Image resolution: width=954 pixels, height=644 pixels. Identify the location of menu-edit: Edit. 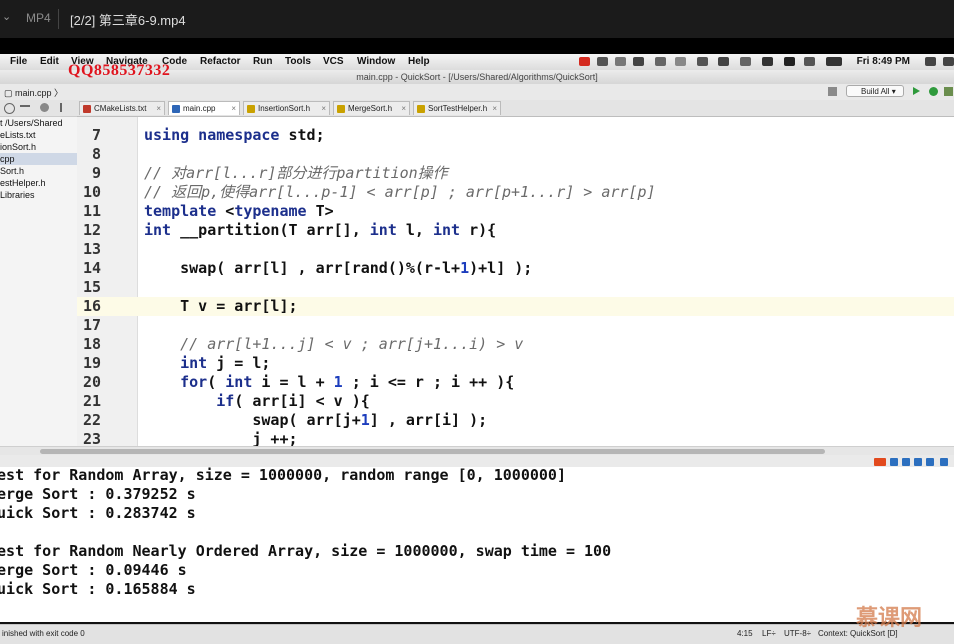
(49, 61).